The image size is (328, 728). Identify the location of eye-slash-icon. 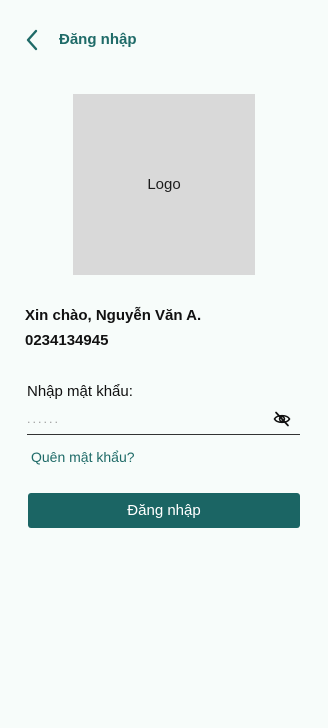
(282, 419).